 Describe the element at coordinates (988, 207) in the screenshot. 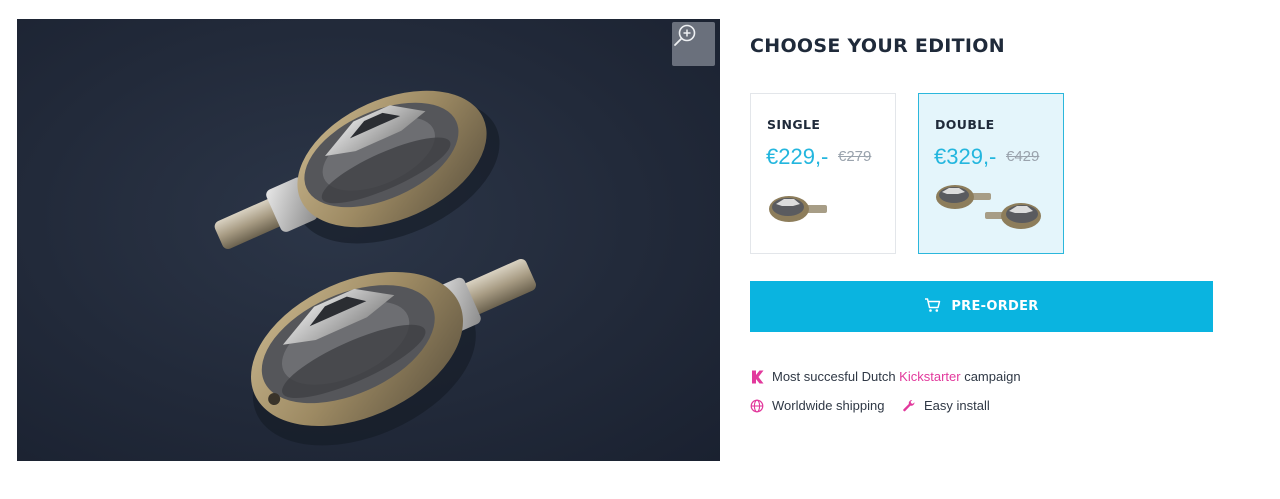

I see `pedal-pair-image` at that location.